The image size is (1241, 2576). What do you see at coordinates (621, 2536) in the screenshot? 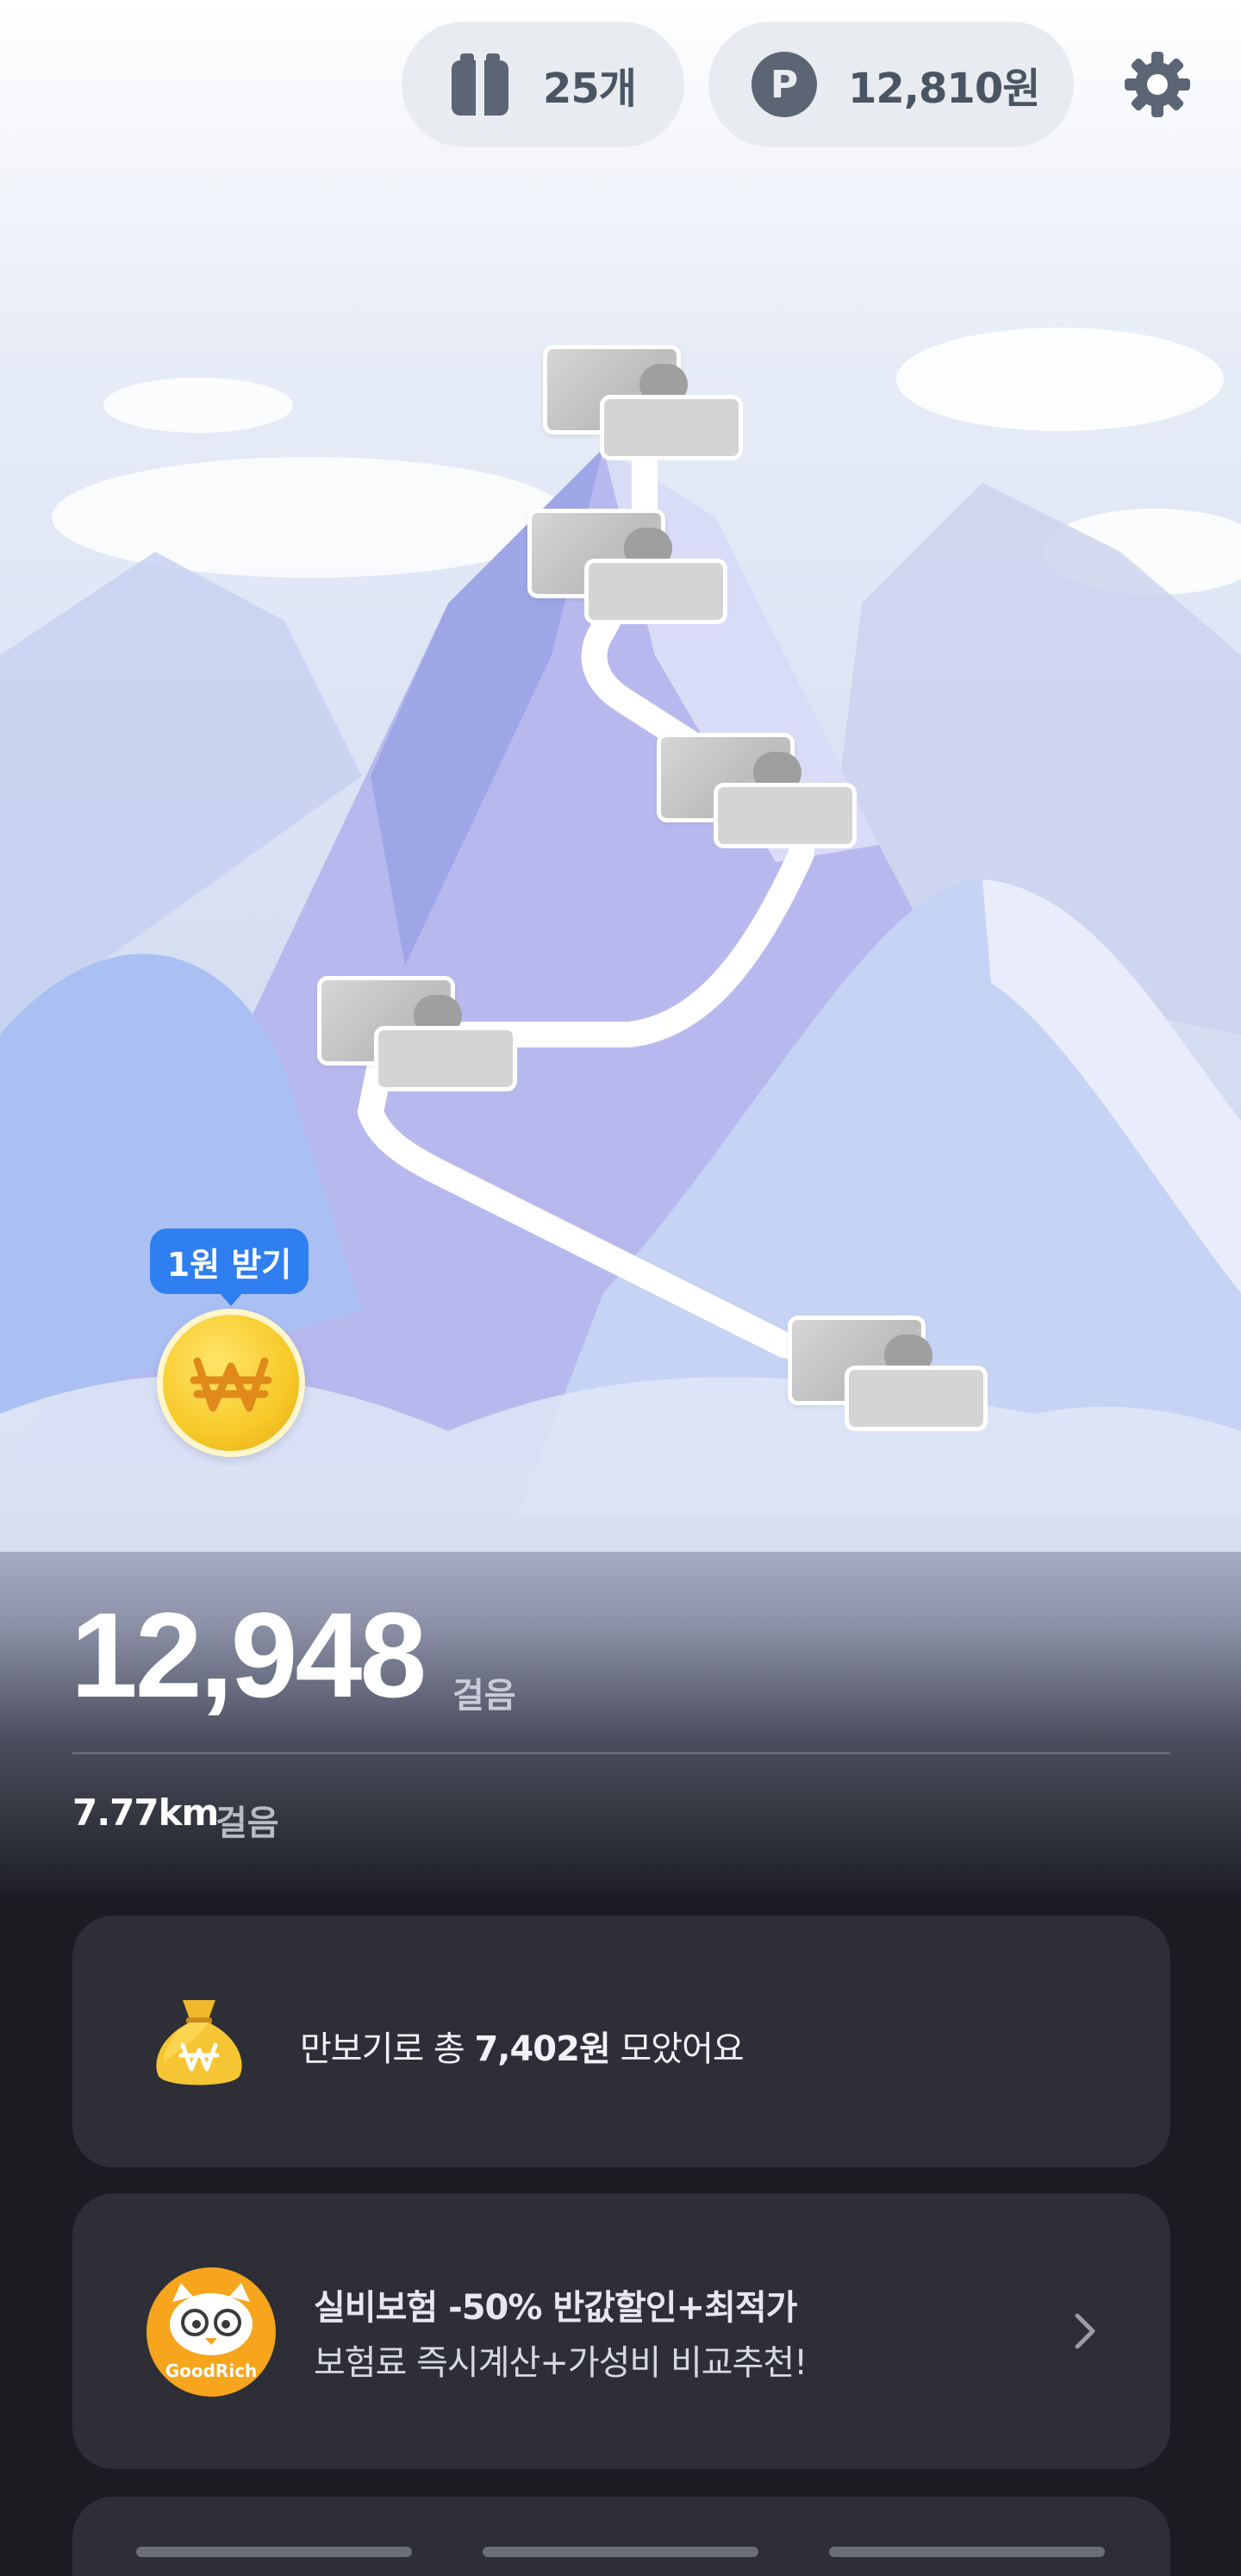
I see `bottom-card` at bounding box center [621, 2536].